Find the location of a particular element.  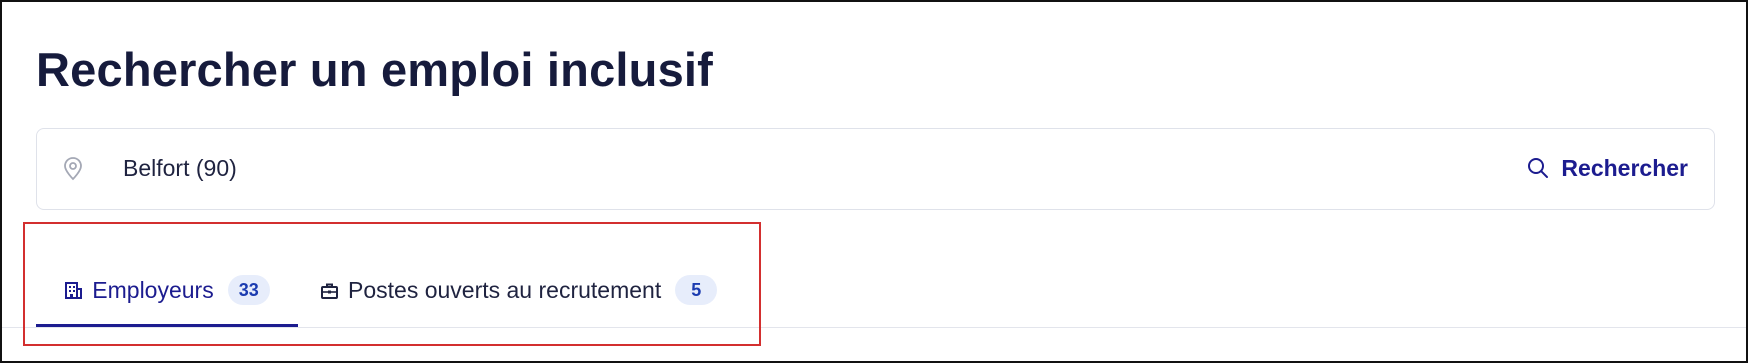

tab-postes-ouverts: Postes ouverts au recrutement 5 is located at coordinates (519, 290).